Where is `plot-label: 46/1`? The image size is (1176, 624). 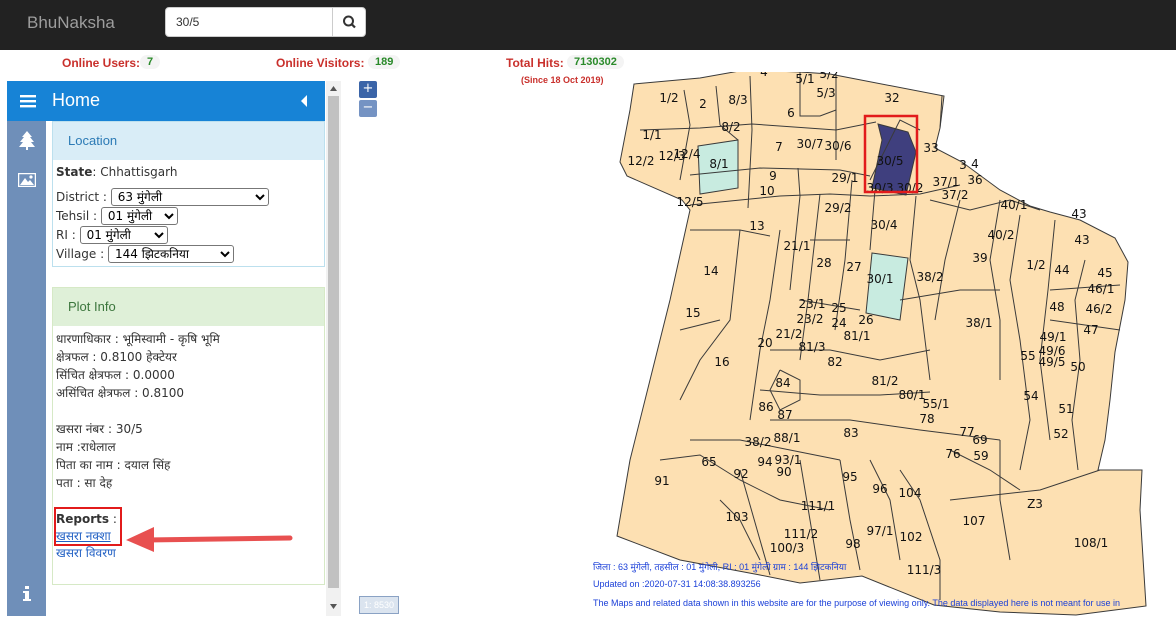
plot-label: 46/1 is located at coordinates (1101, 289).